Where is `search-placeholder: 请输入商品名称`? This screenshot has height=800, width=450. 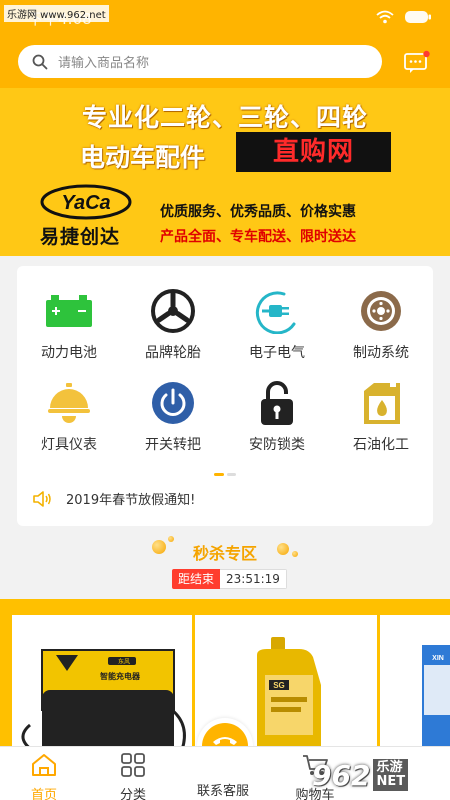 search-placeholder: 请输入商品名称 is located at coordinates (104, 63).